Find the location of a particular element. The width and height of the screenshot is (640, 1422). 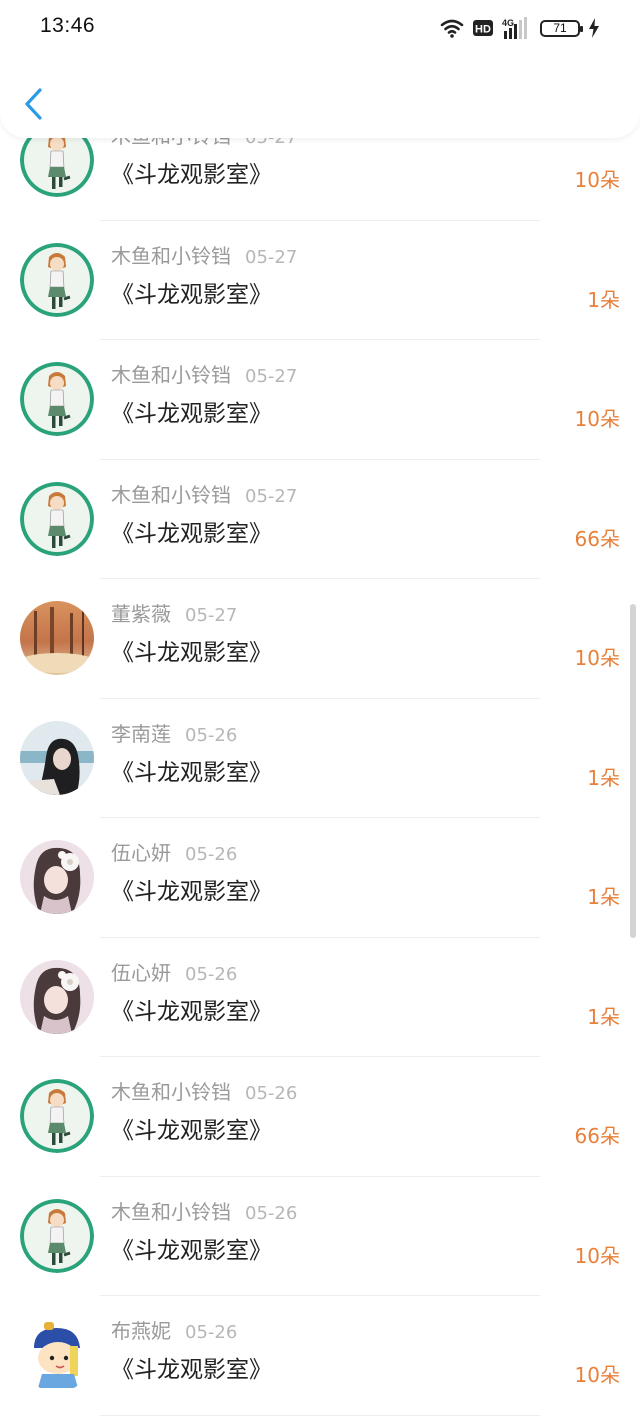

sender-line: 董紫薇 05-27 is located at coordinates (174, 614).